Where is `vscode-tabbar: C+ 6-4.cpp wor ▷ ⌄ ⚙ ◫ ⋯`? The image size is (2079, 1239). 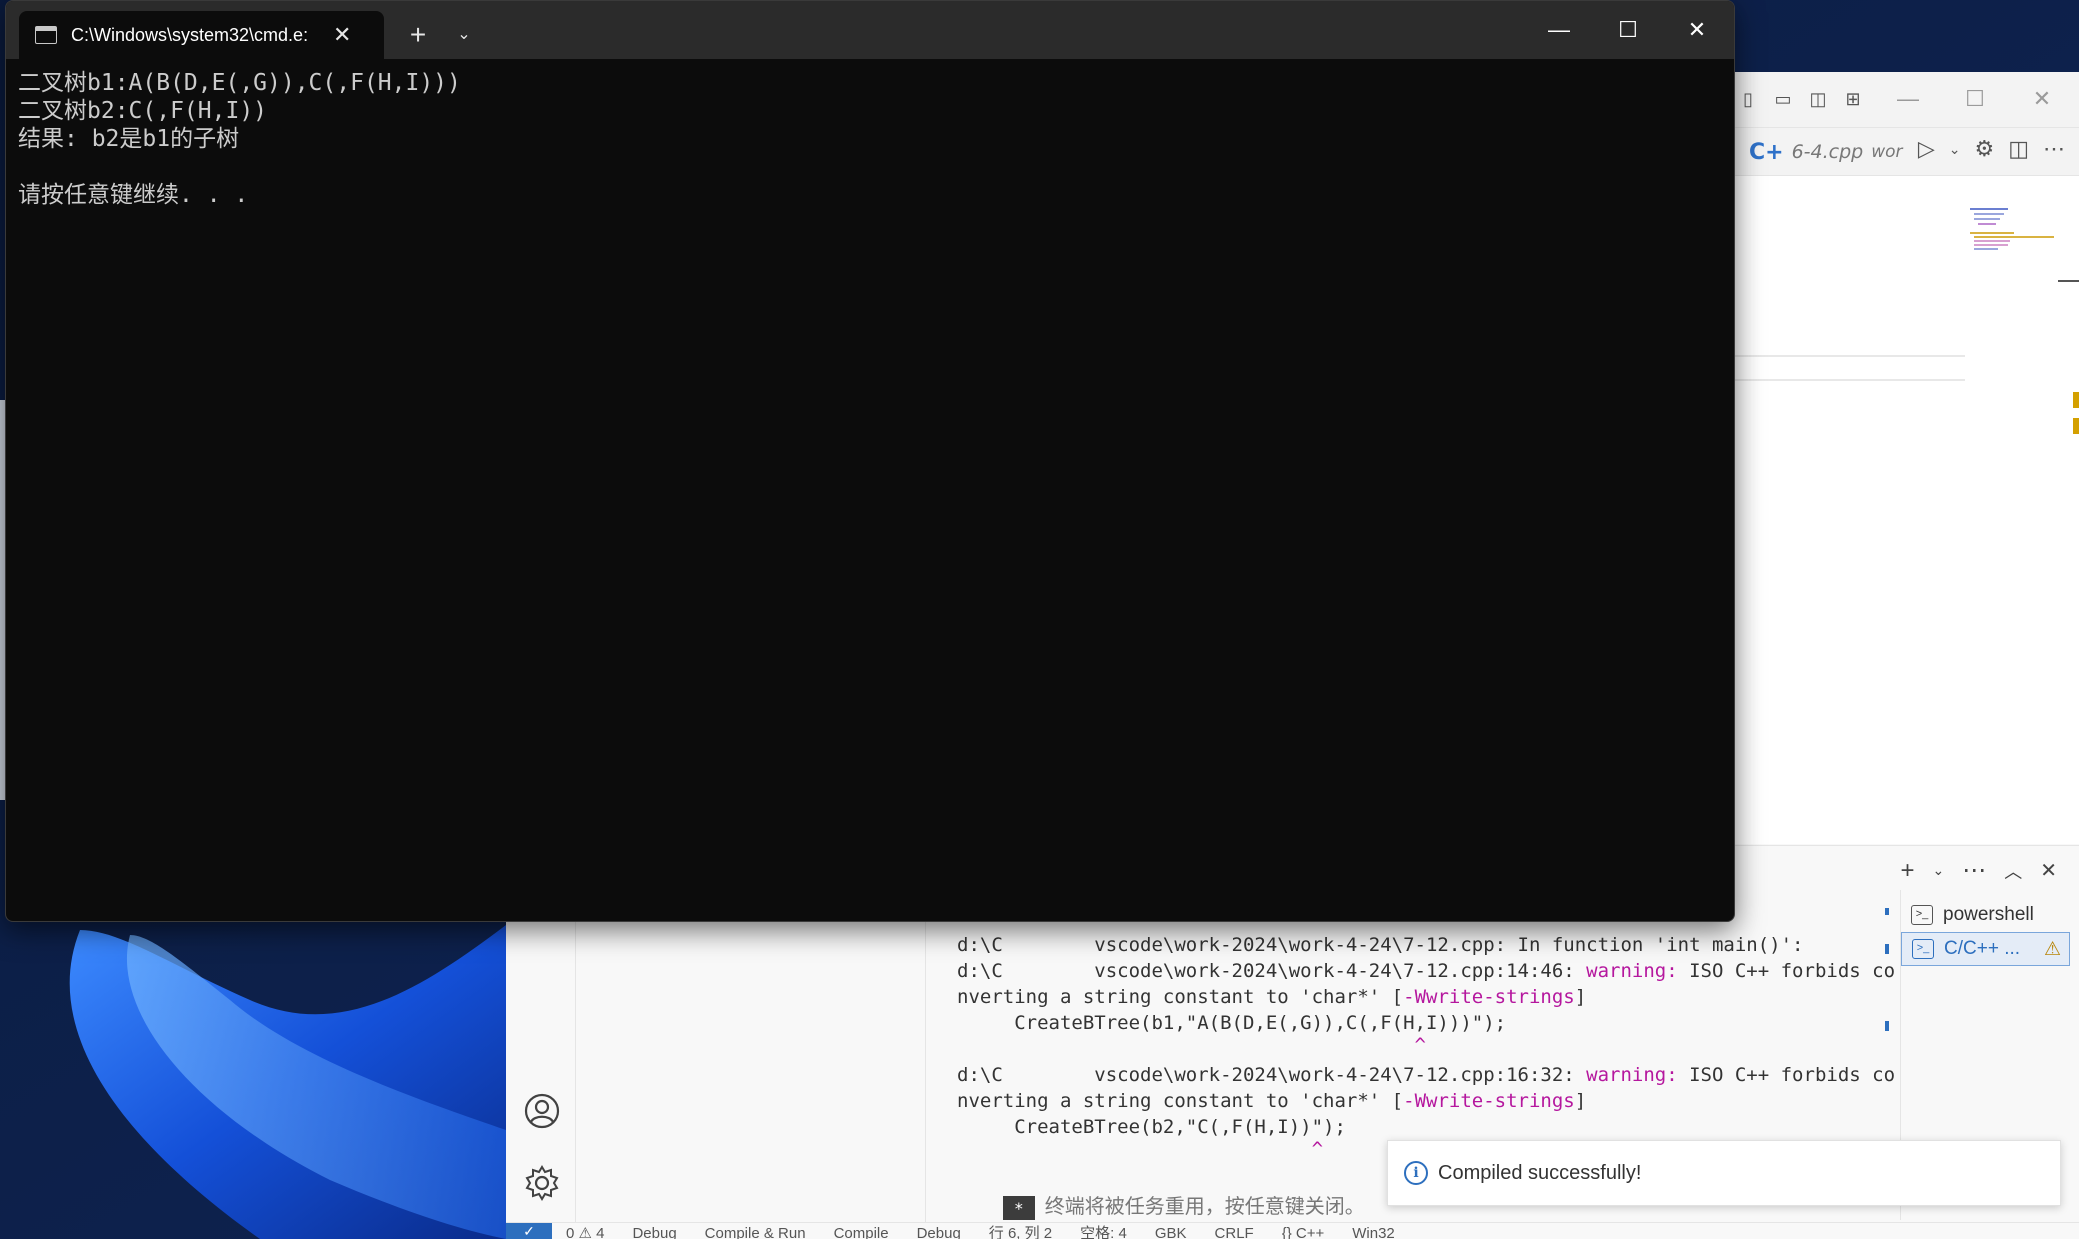
vscode-tabbar: C+ 6-4.cpp wor ▷ ⌄ ⚙ ◫ ⋯ is located at coordinates (1906, 152).